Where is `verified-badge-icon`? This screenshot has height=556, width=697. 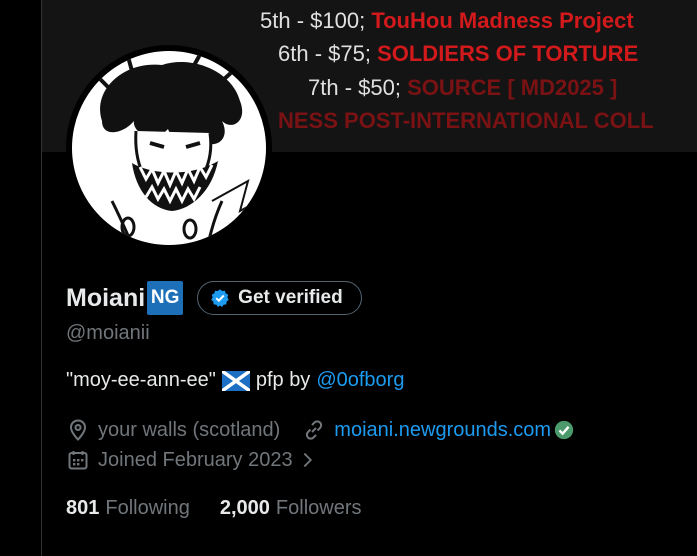
verified-badge-icon is located at coordinates (220, 298).